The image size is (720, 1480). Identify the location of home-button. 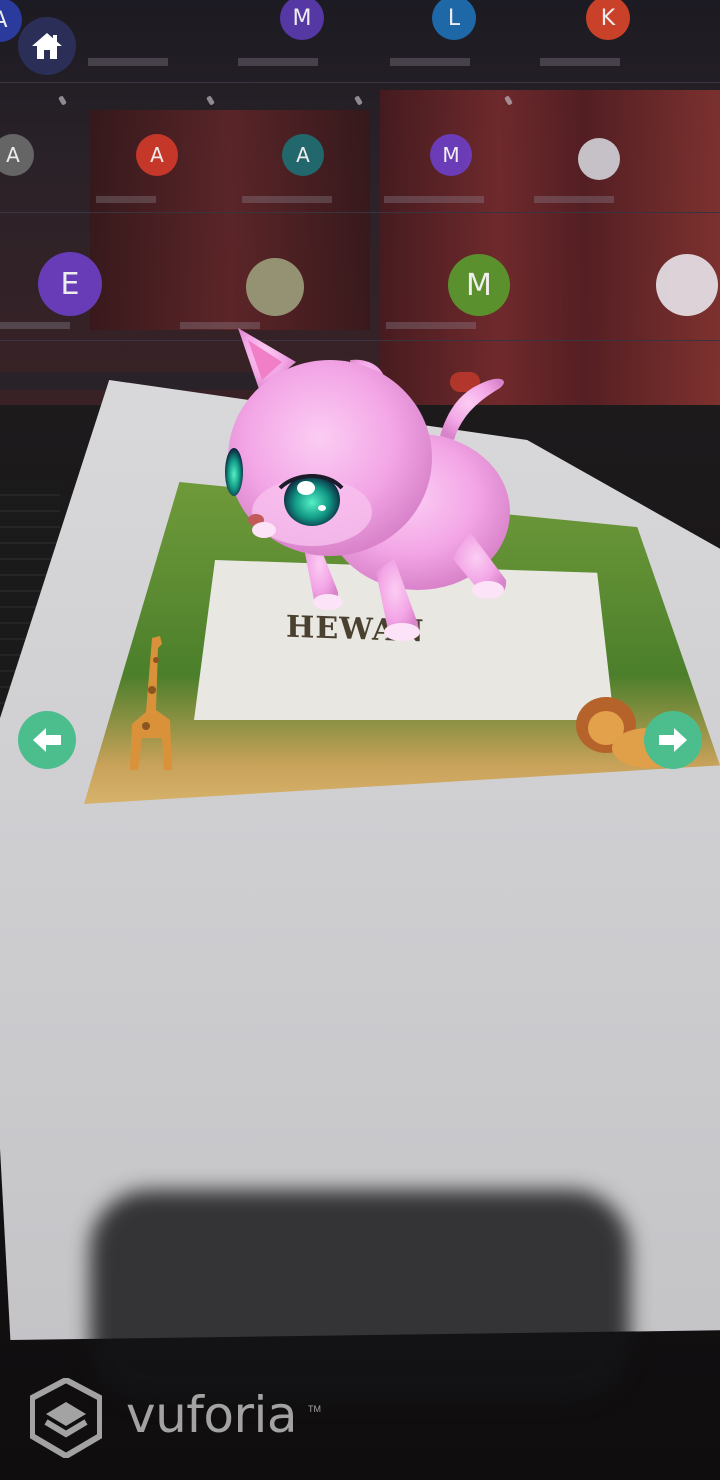
(47, 46).